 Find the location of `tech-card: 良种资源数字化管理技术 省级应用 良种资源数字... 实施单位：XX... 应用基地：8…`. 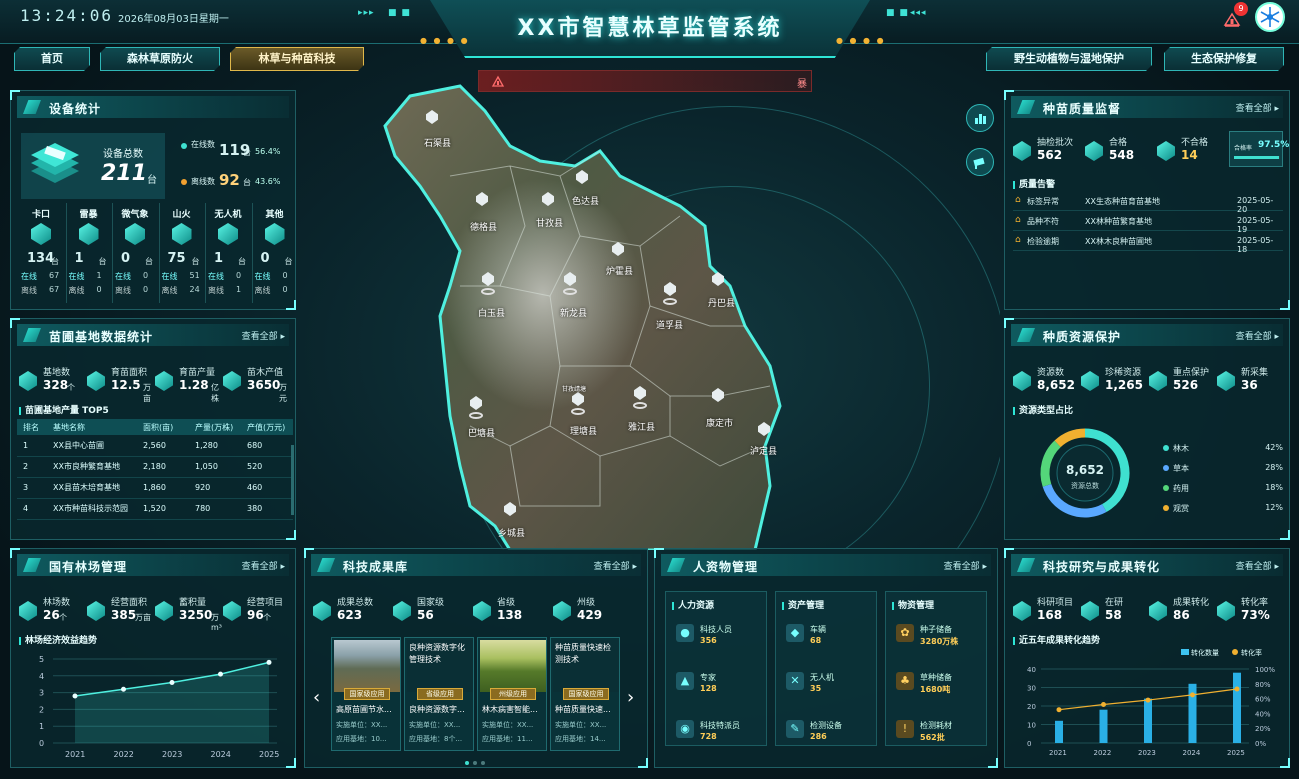

tech-card: 良种资源数字化管理技术 省级应用 良种资源数字... 实施单位：XX... 应用基地：8… is located at coordinates (439, 694).